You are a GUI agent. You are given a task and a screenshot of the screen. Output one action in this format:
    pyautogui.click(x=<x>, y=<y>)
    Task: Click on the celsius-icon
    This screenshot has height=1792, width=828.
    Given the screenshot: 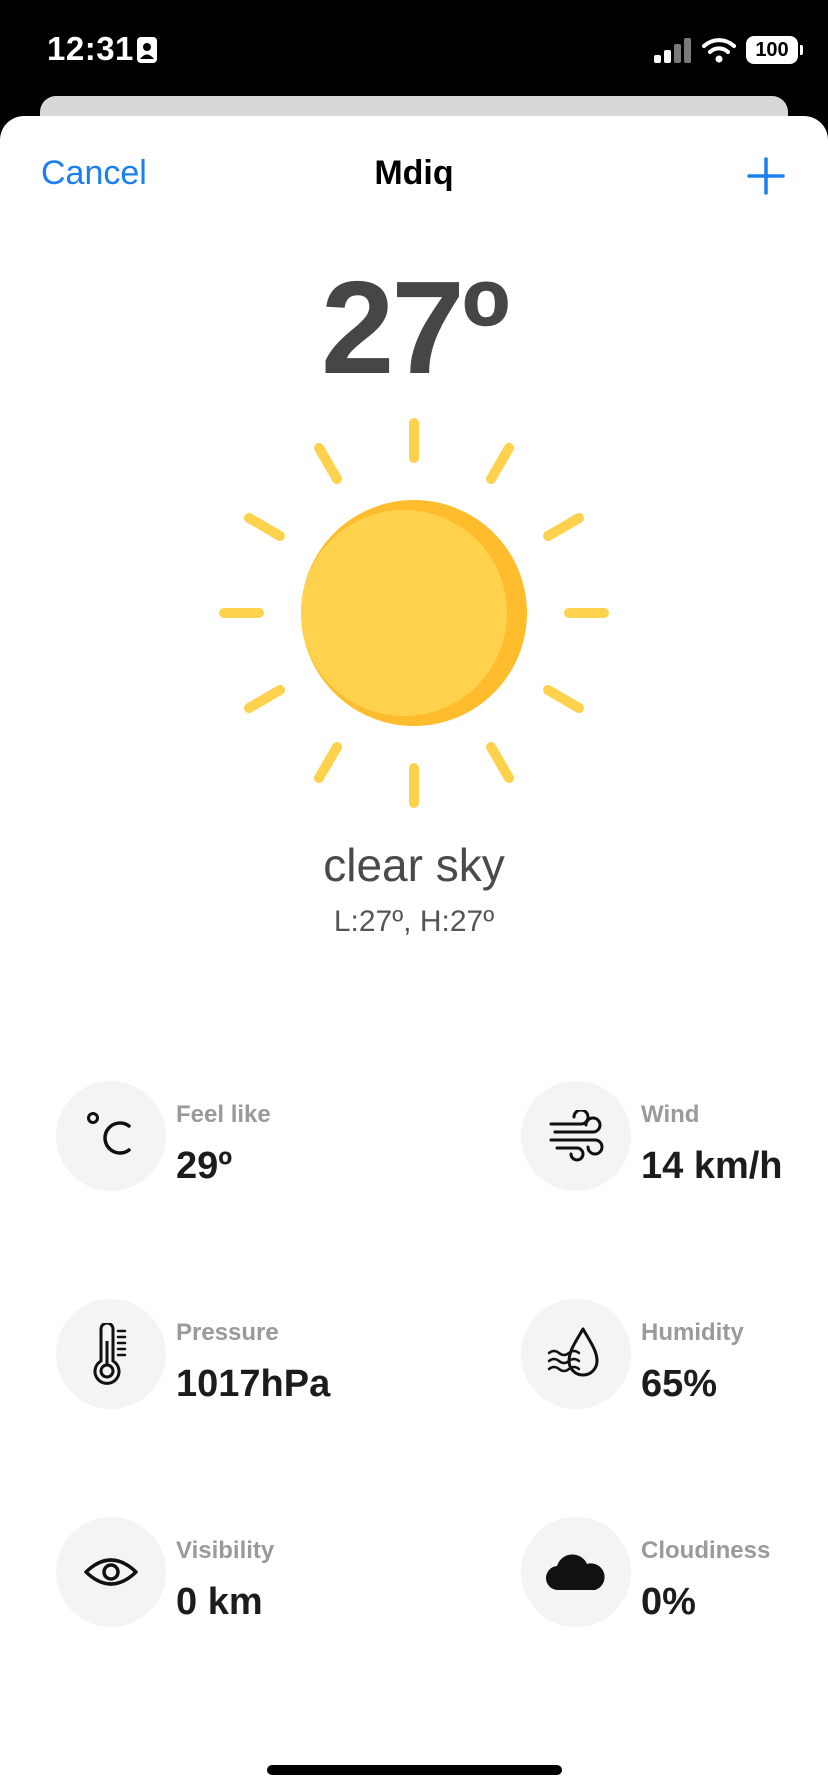 What is the action you would take?
    pyautogui.click(x=109, y=1133)
    